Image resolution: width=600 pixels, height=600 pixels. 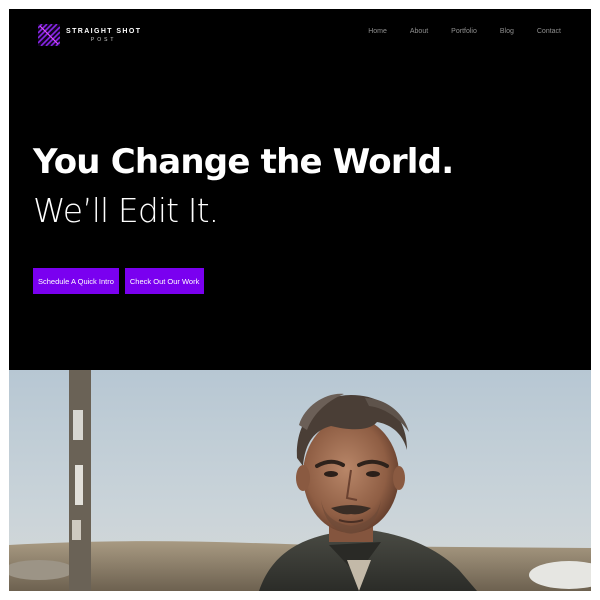 What do you see at coordinates (103, 39) in the screenshot?
I see `brand-tagline: POST` at bounding box center [103, 39].